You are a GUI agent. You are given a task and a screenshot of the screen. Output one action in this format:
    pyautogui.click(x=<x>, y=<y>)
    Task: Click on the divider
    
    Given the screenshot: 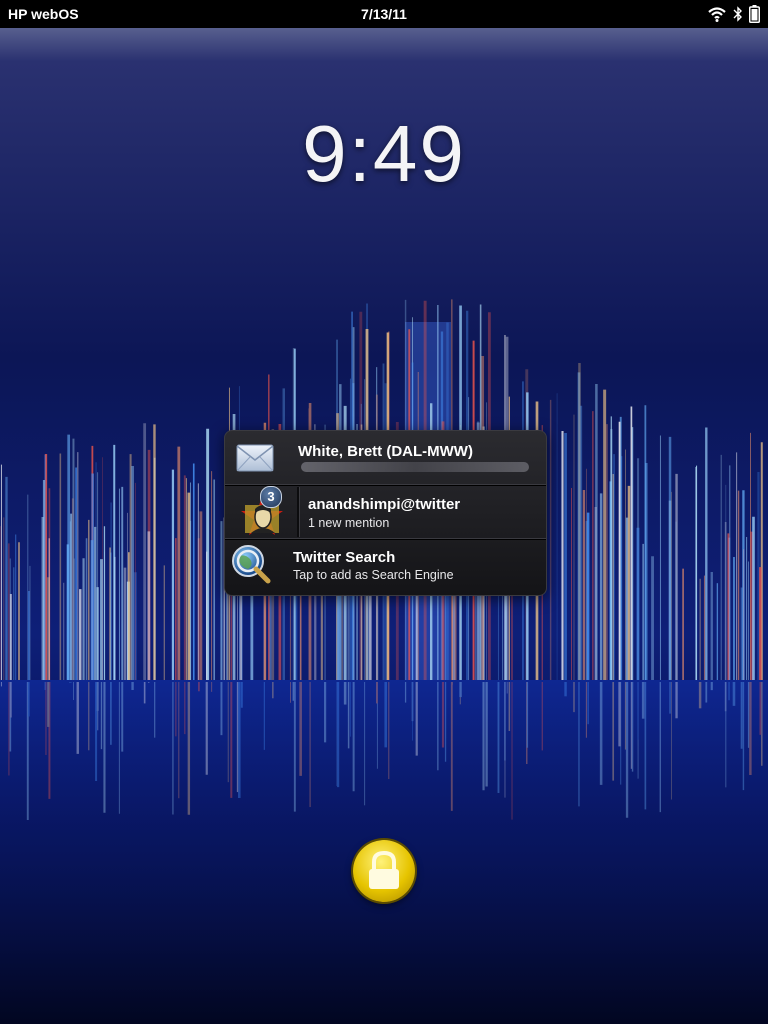 What is the action you would take?
    pyautogui.click(x=298, y=512)
    